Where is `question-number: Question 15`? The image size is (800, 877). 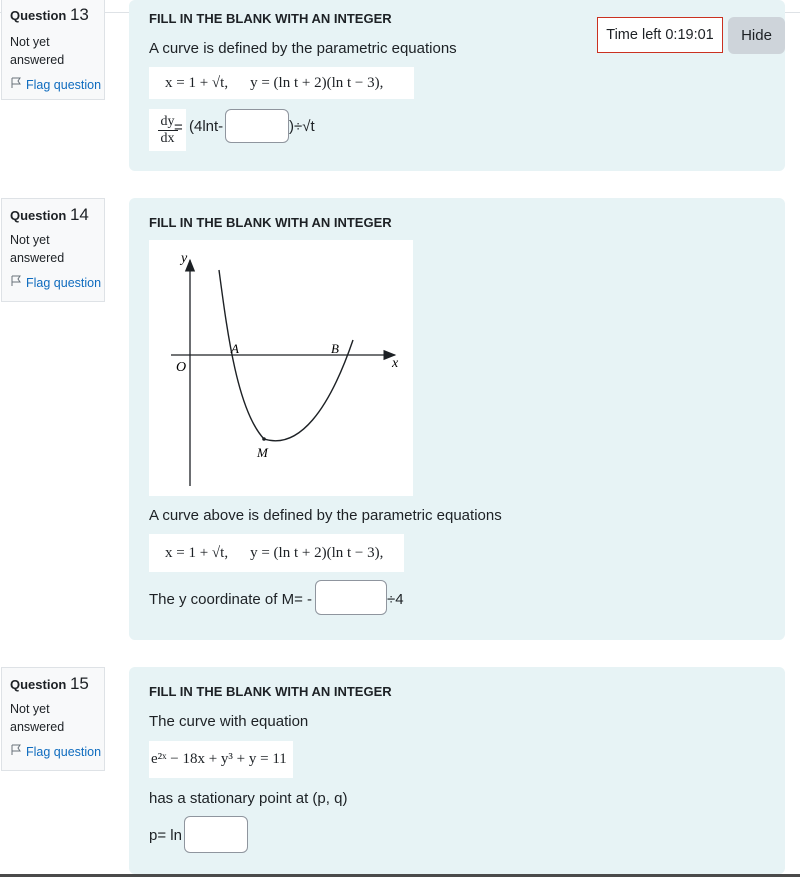
question-number: Question 15 is located at coordinates (49, 683).